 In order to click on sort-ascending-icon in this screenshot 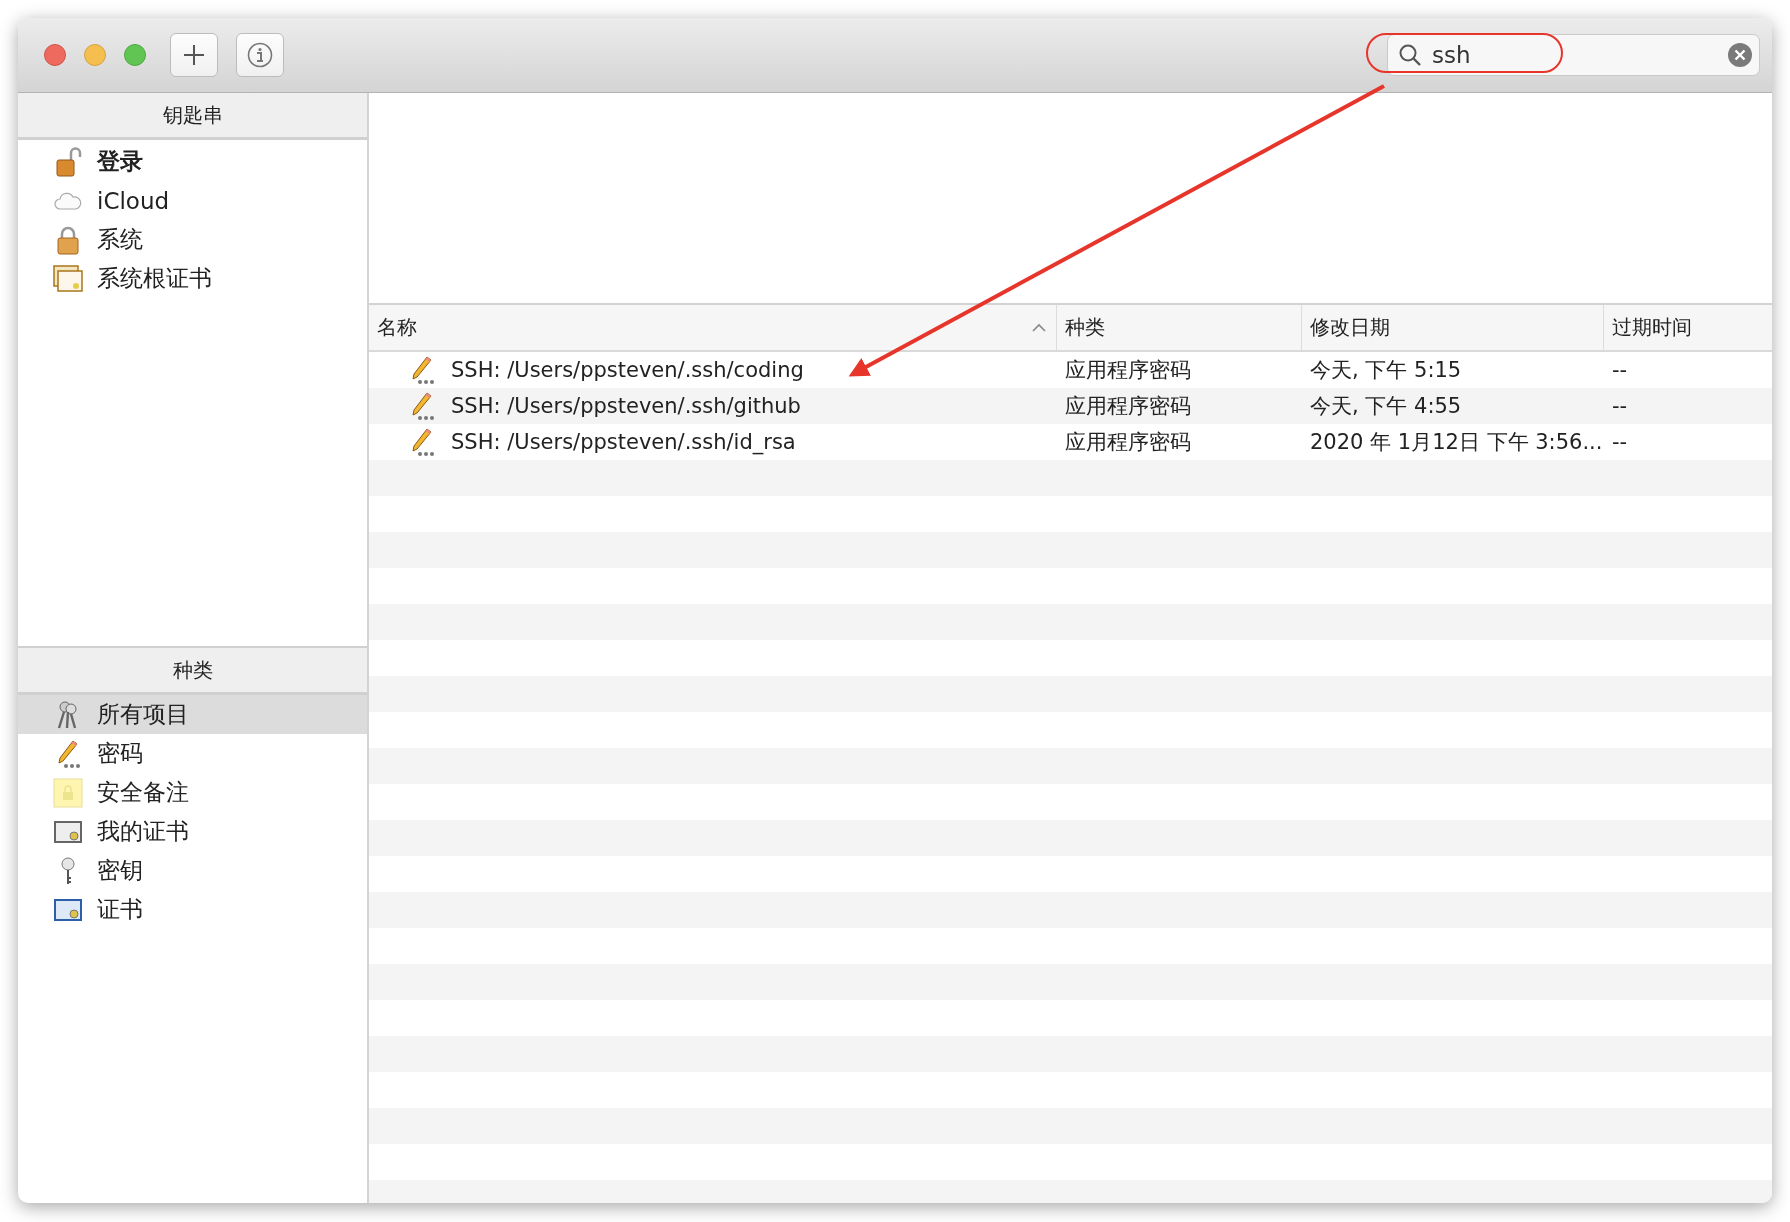, I will do `click(1039, 327)`.